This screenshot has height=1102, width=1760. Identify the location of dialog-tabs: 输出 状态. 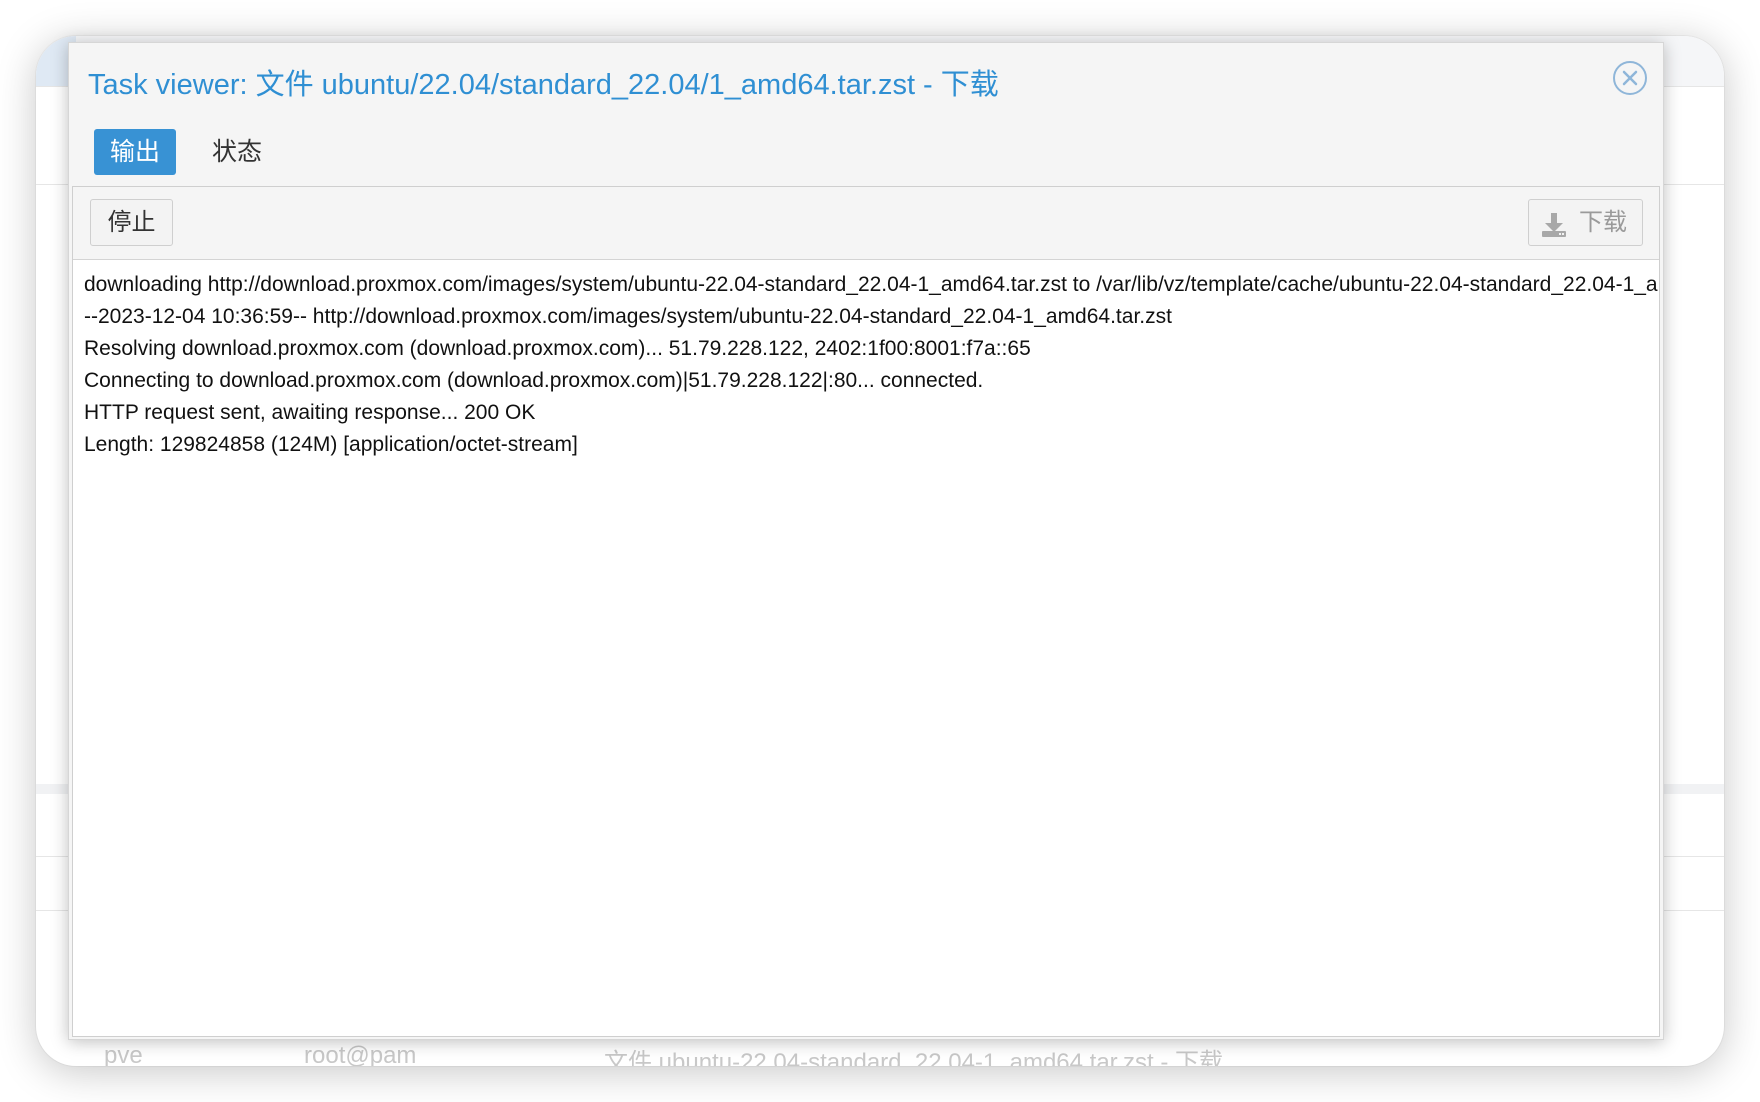
(186, 152).